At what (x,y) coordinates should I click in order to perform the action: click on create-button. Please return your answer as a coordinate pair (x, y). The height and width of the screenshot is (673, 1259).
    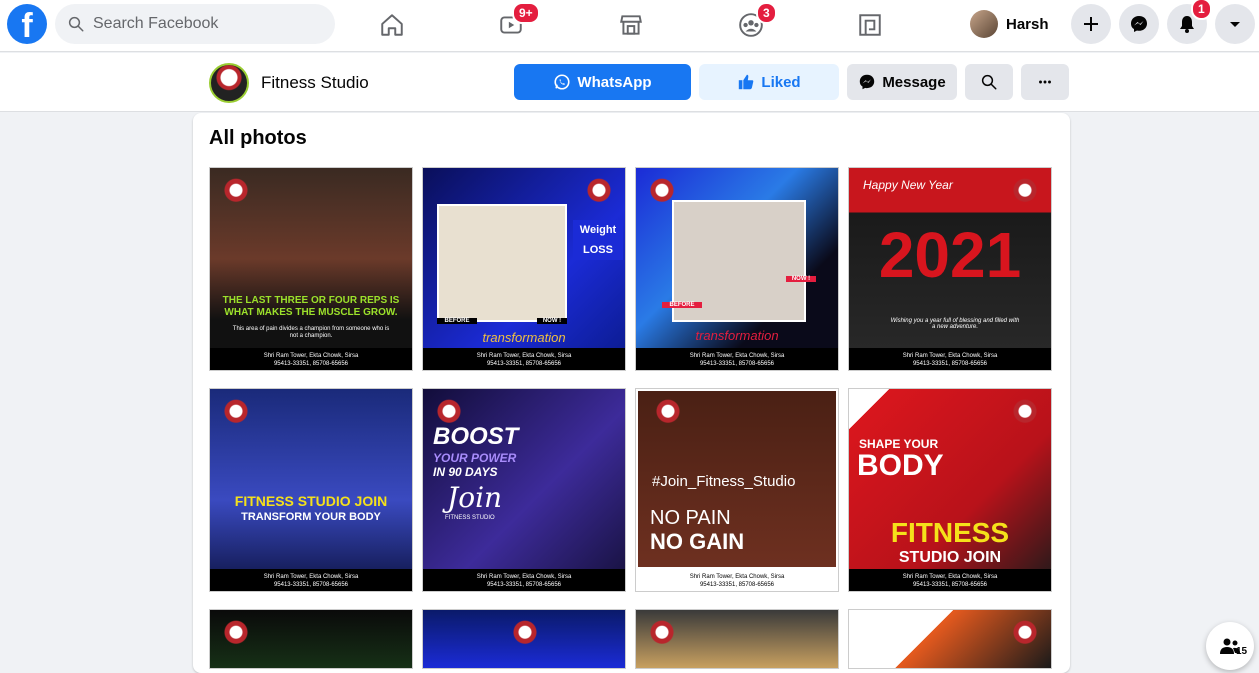
    Looking at the image, I should click on (1091, 24).